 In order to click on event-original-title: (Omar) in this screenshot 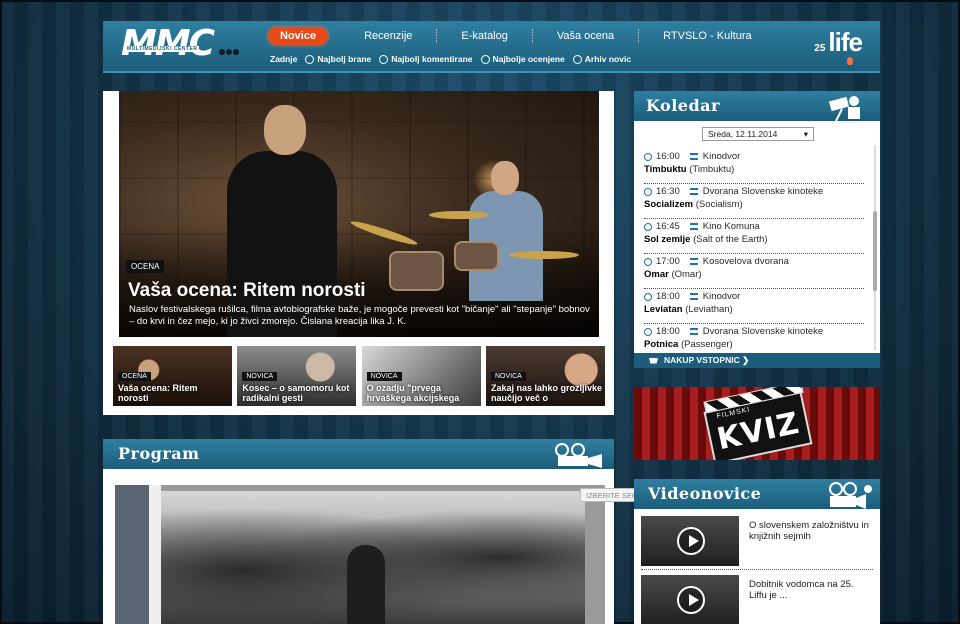, I will do `click(686, 274)`.